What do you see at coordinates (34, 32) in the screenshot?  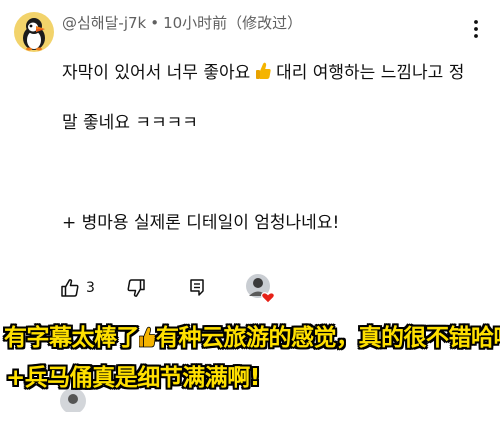 I see `avatar` at bounding box center [34, 32].